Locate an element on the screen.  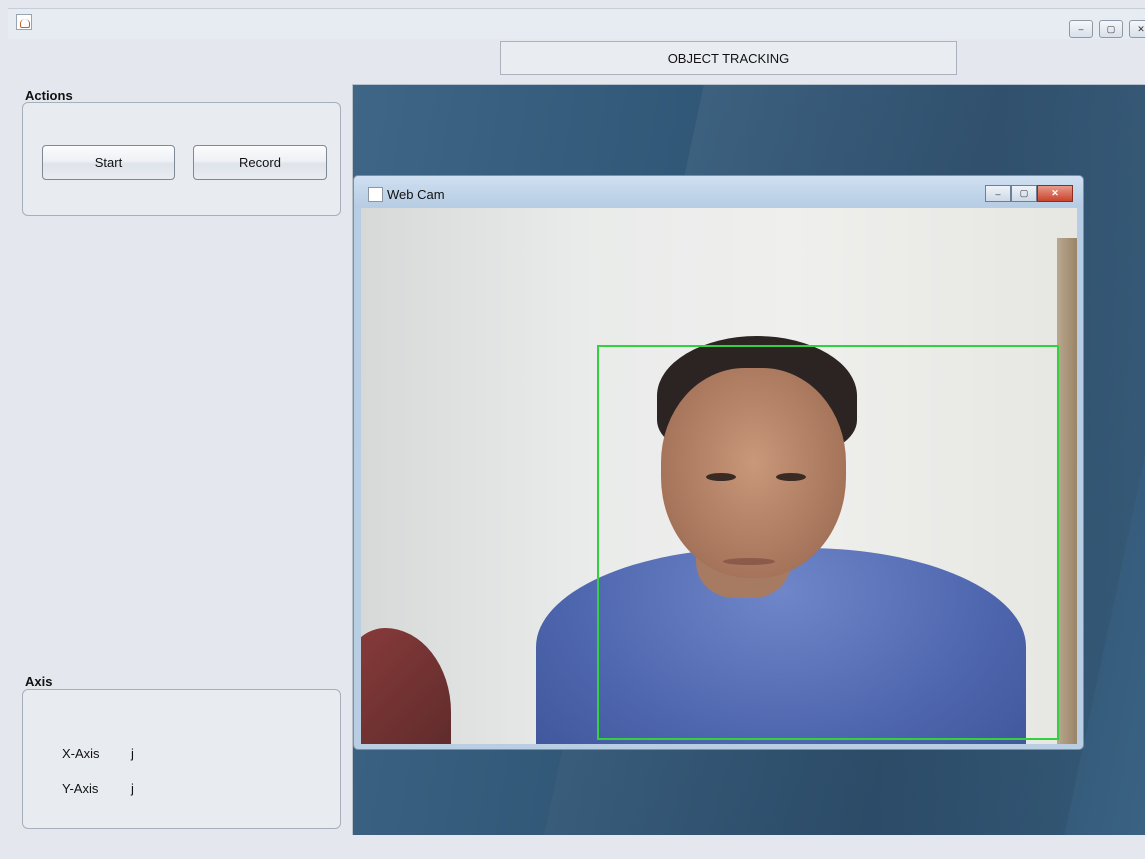
door-frame is located at coordinates (1067, 491).